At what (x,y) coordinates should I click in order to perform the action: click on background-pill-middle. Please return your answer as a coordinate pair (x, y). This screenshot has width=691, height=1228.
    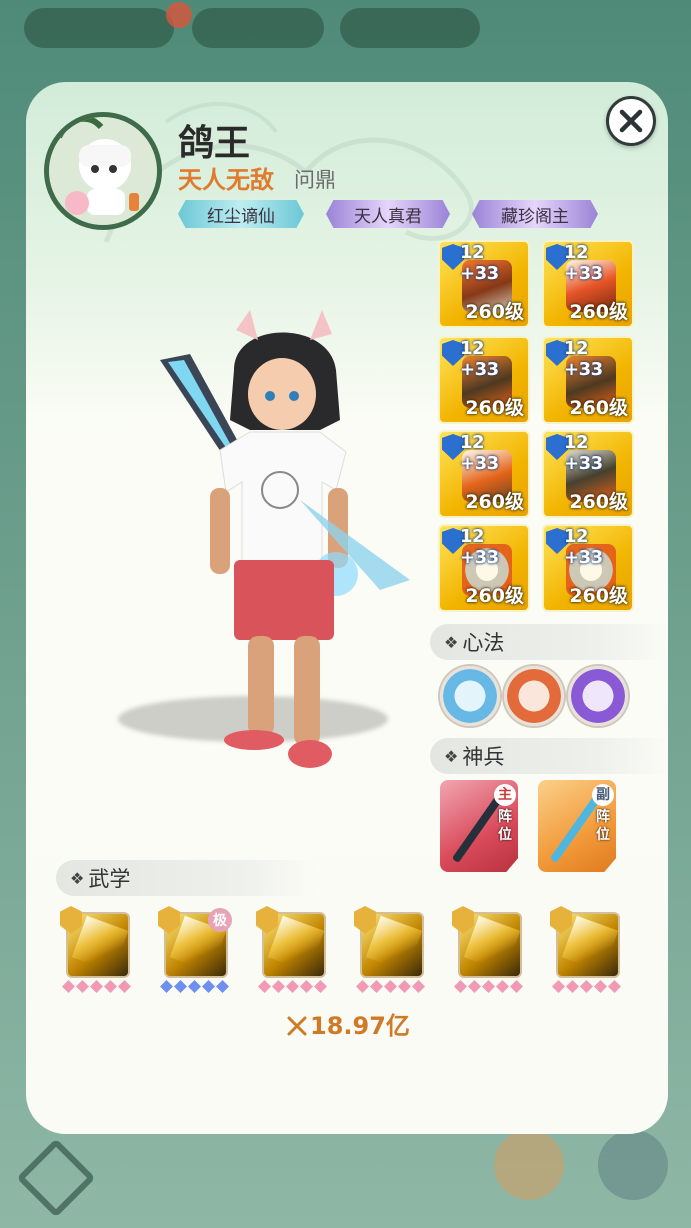
    Looking at the image, I should click on (258, 28).